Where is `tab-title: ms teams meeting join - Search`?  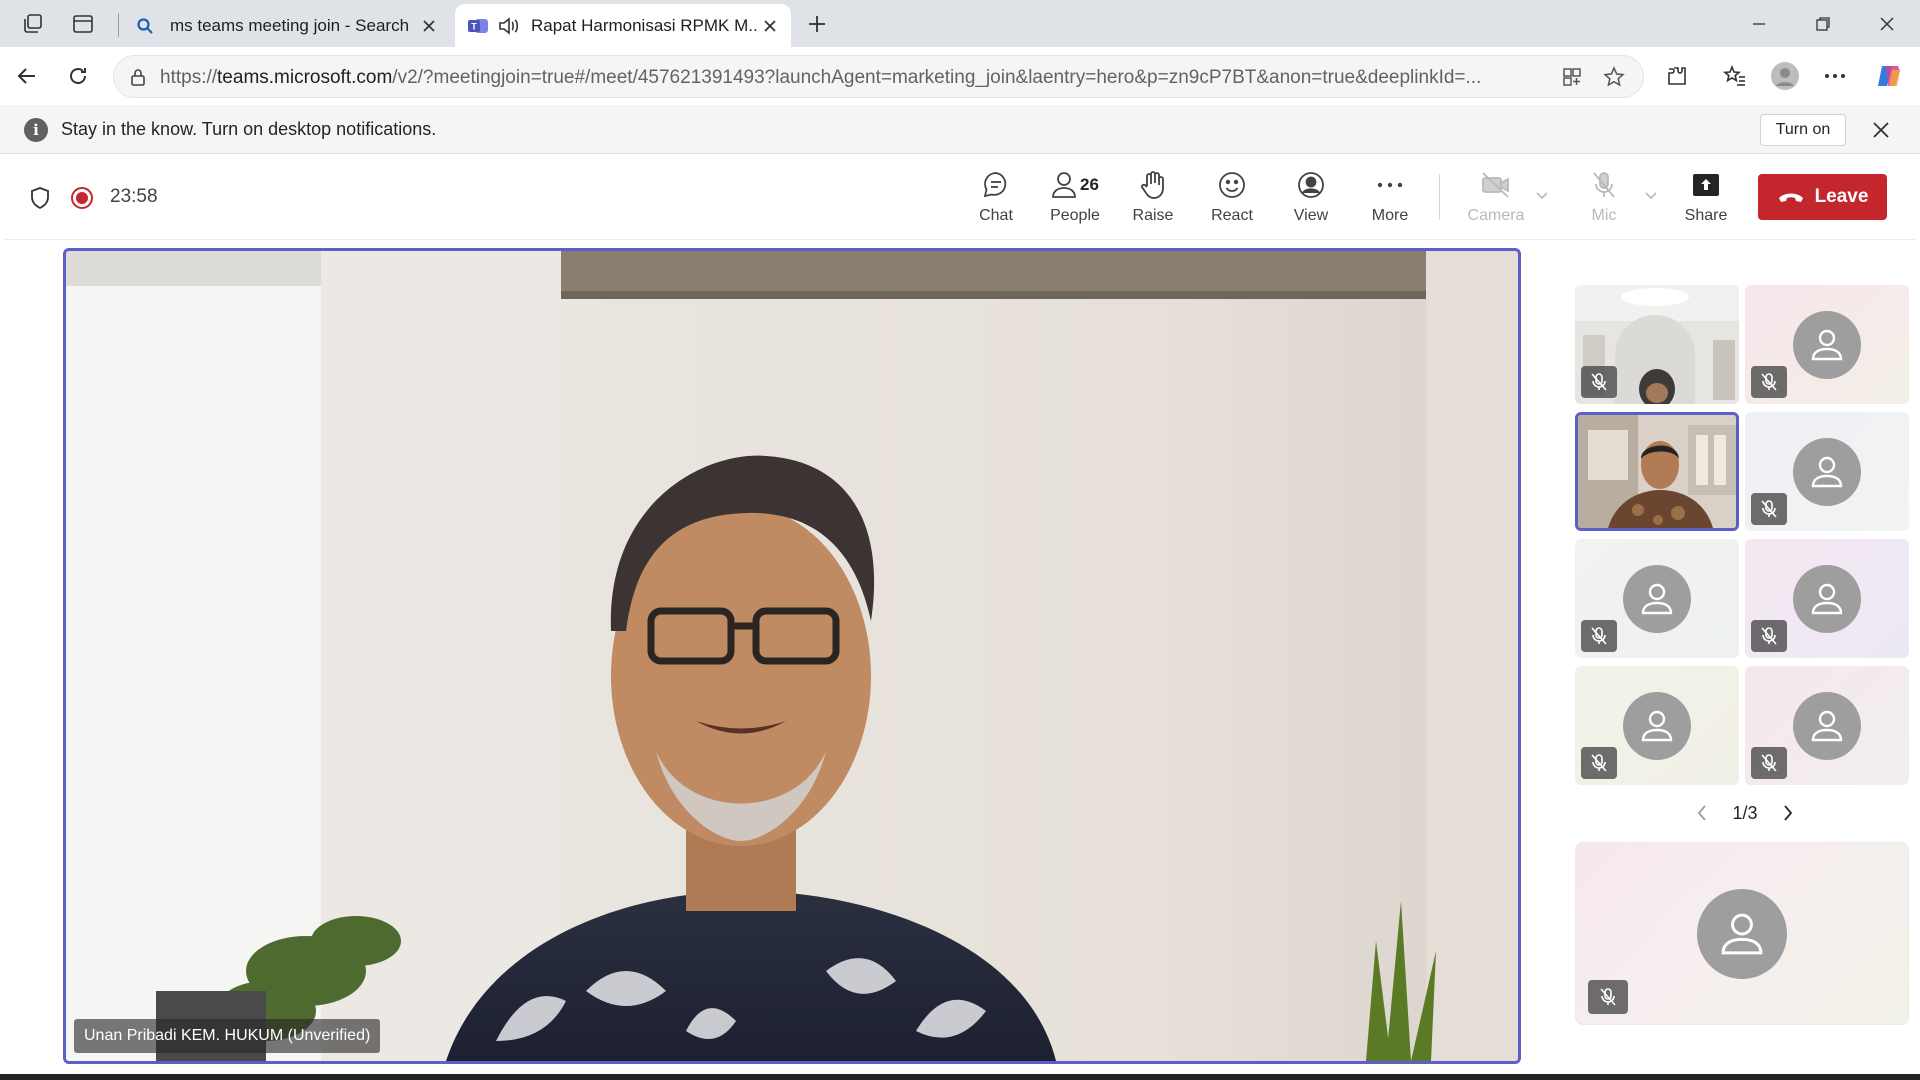
tab-title: ms teams meeting join - Search is located at coordinates (290, 25).